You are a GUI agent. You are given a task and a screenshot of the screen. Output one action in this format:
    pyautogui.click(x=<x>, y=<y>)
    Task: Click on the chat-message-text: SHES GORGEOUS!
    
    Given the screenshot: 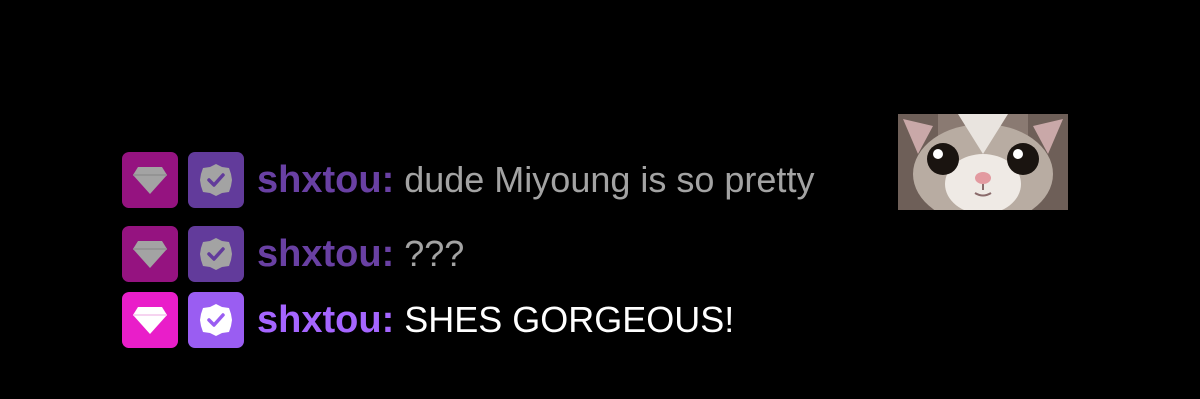 What is the action you would take?
    pyautogui.click(x=569, y=319)
    